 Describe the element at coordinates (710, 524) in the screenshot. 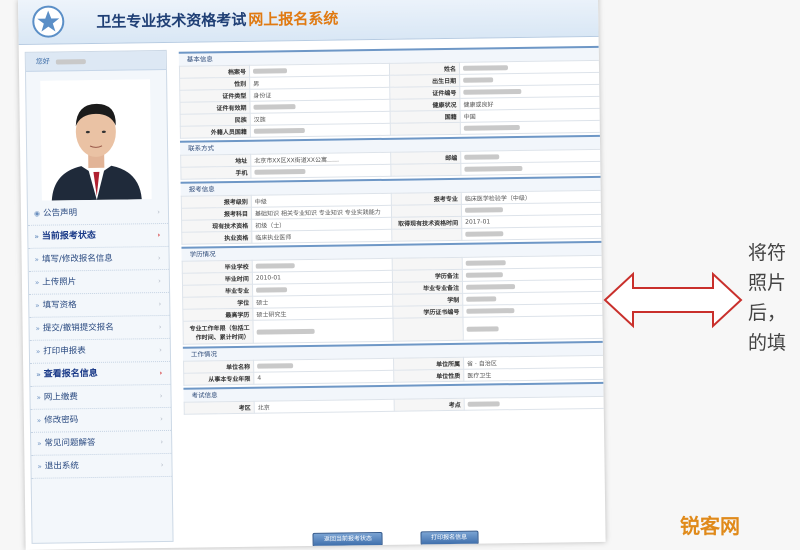

I see `watermark-brand: 锐客网` at that location.